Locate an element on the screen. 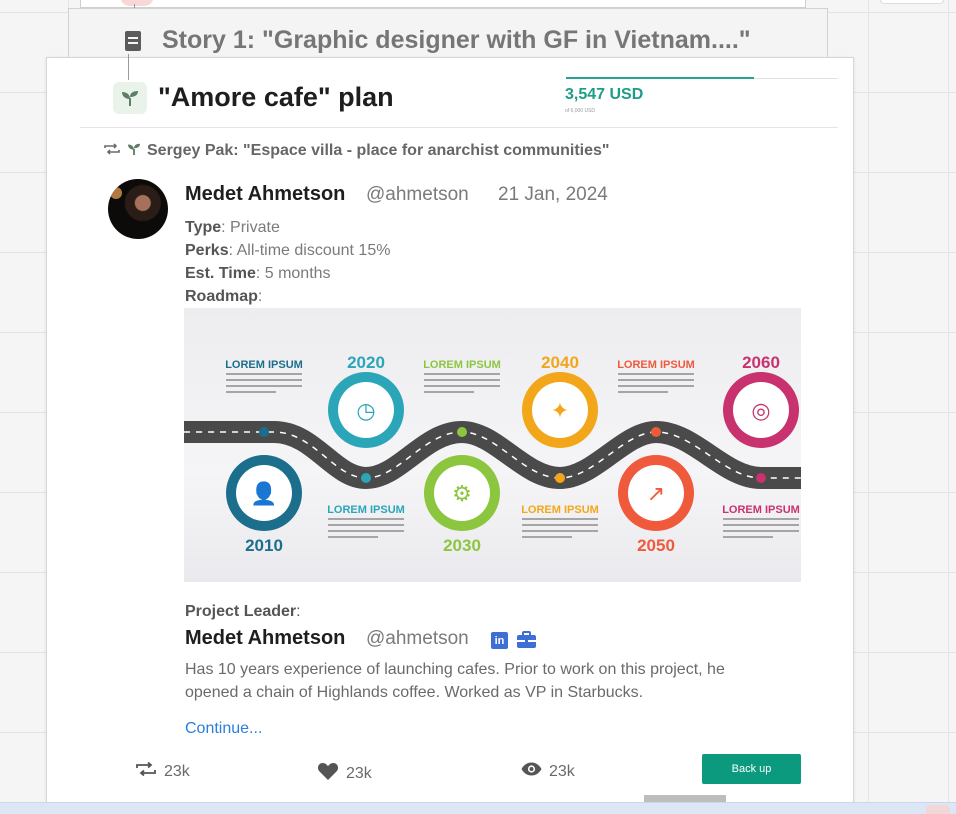  view-count-value: 23k is located at coordinates (562, 771).